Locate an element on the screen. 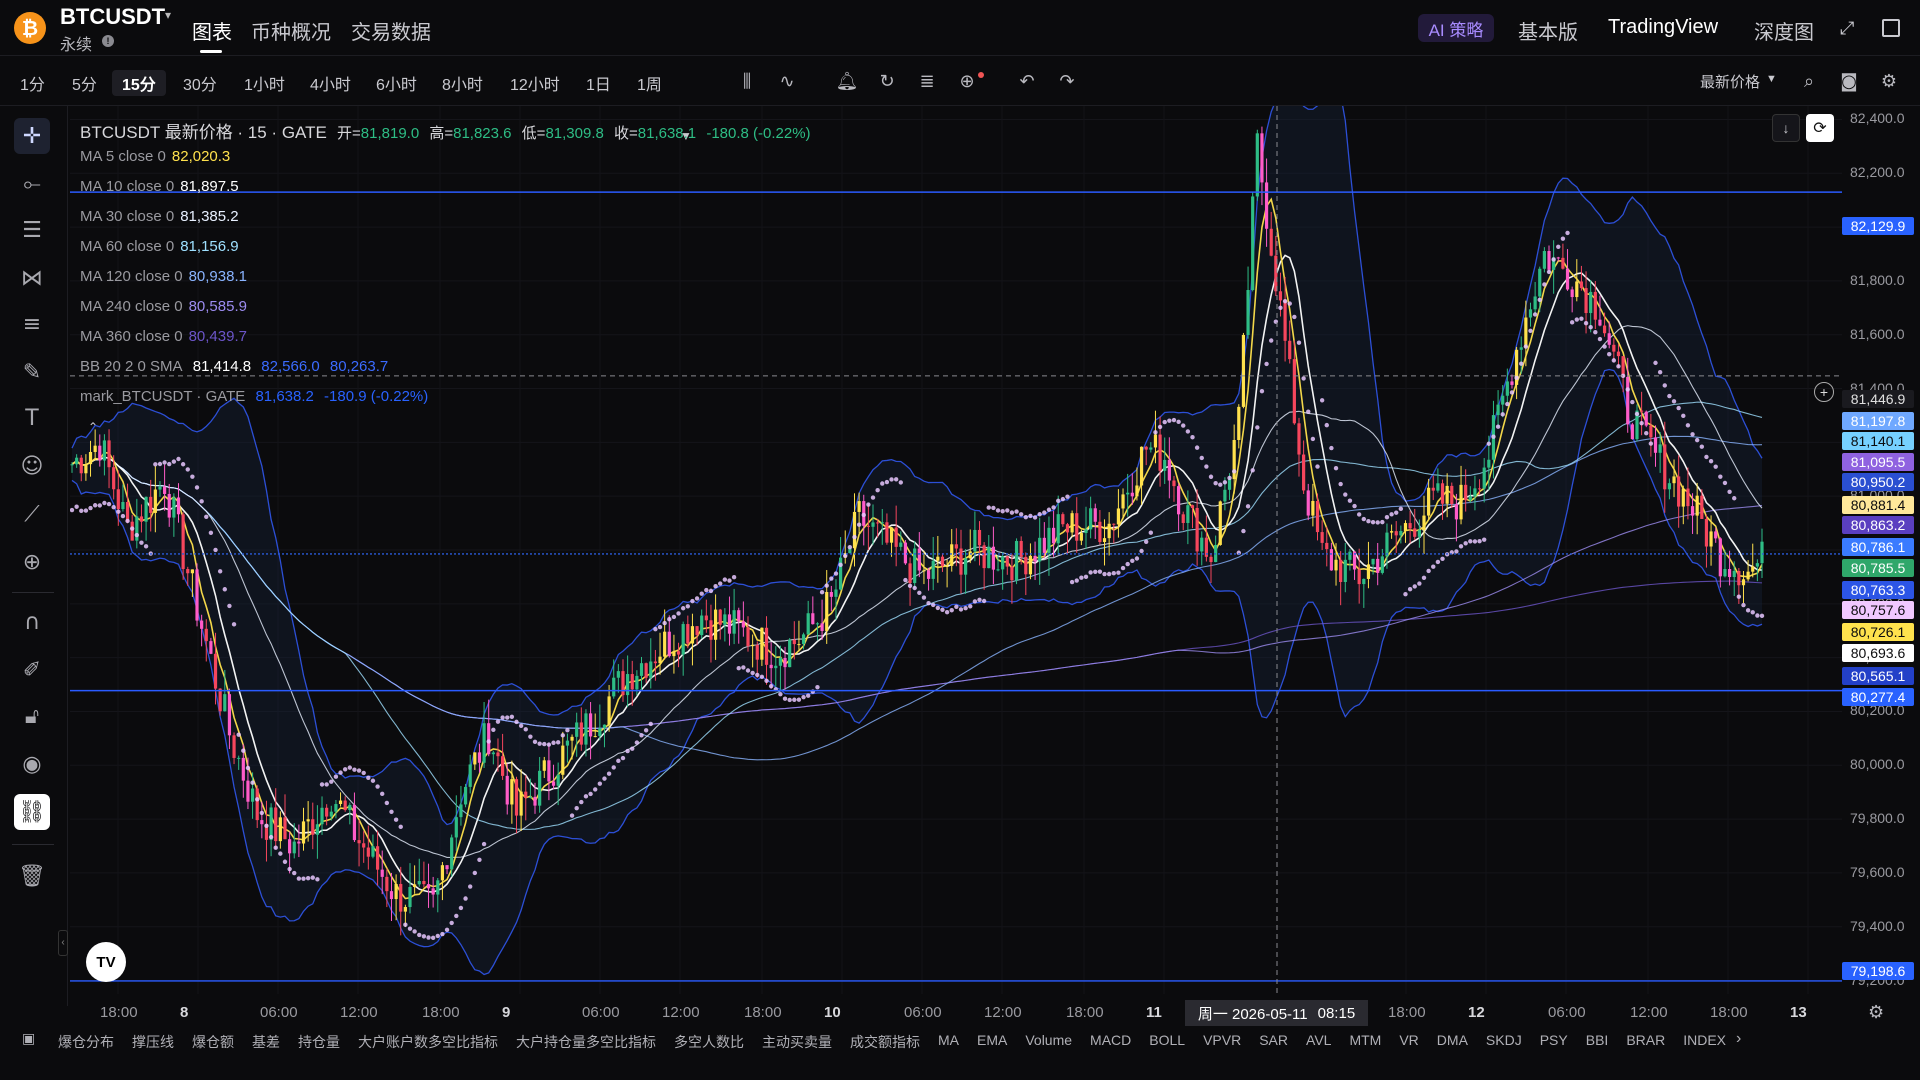 This screenshot has width=1920, height=1080. lock-icon: 🔓︎ is located at coordinates (32, 716).